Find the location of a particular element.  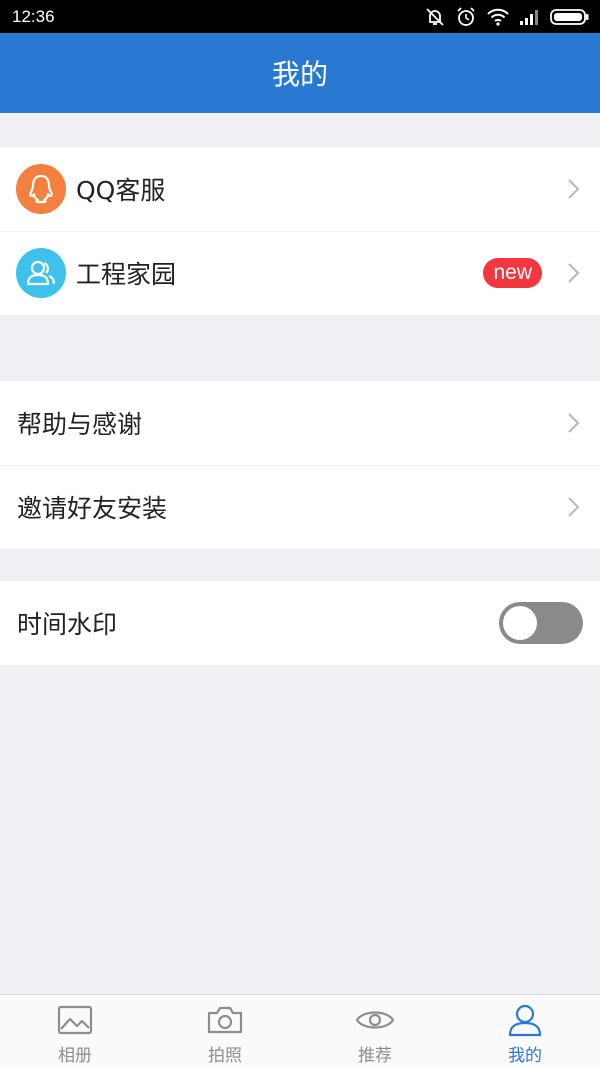

time-watermark-toggle is located at coordinates (541, 623).